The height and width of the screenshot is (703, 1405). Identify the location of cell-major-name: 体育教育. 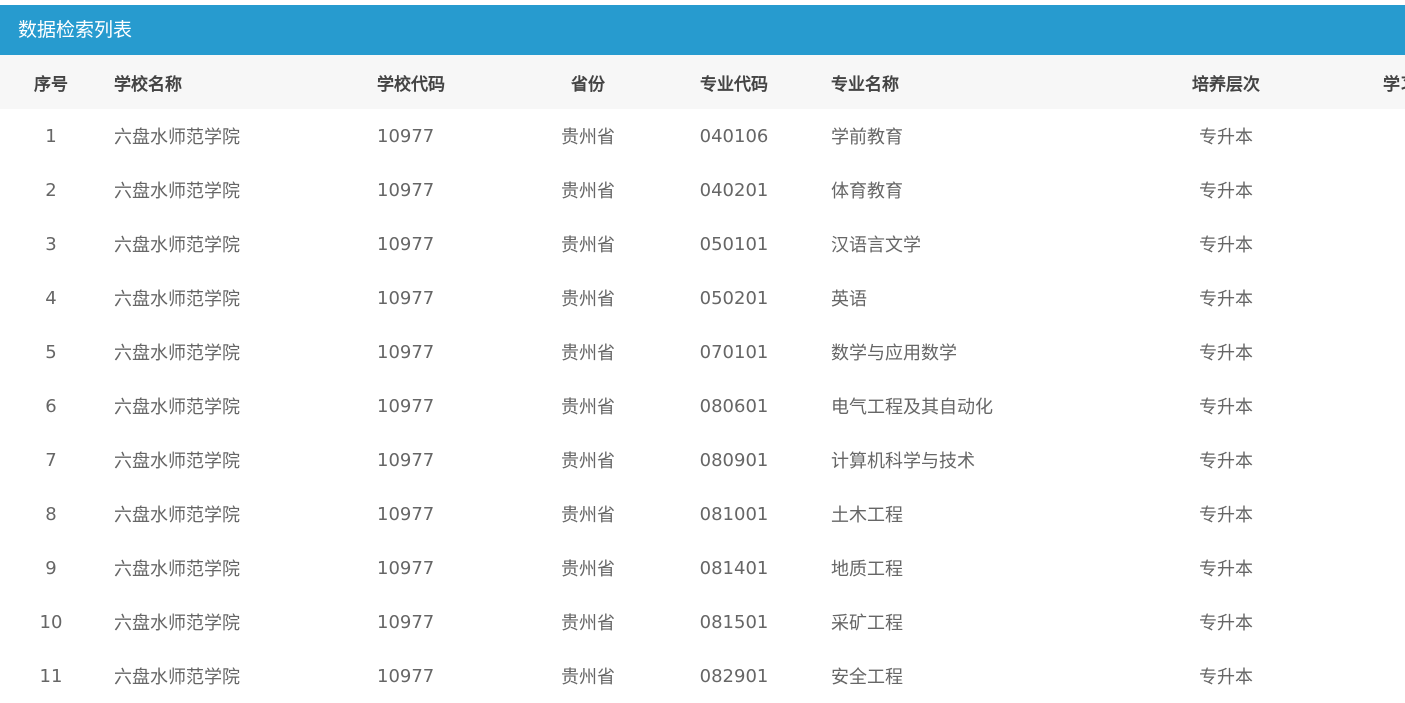
(867, 191).